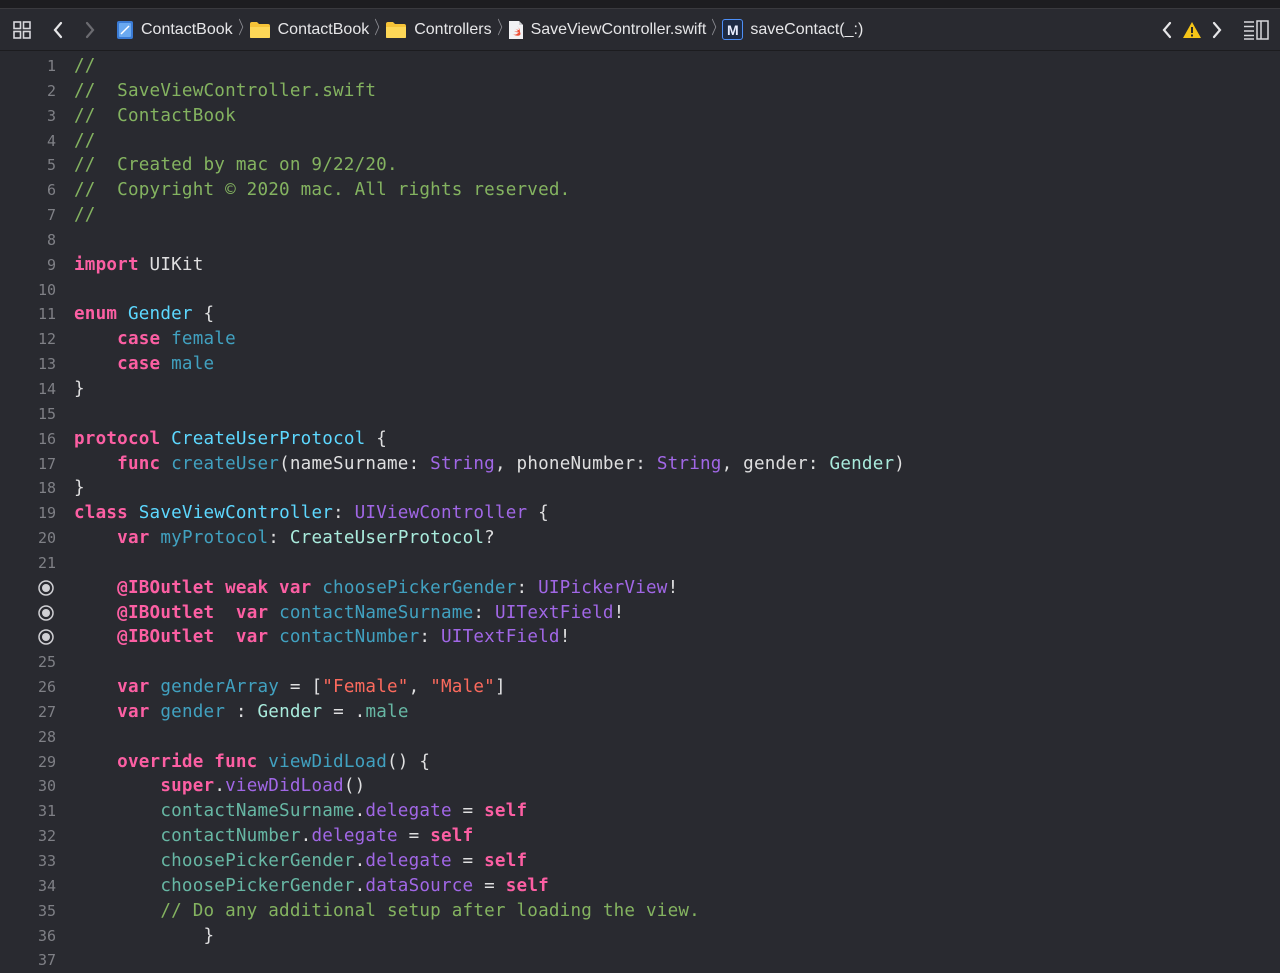  What do you see at coordinates (203, 314) in the screenshot?
I see `code-token: {` at bounding box center [203, 314].